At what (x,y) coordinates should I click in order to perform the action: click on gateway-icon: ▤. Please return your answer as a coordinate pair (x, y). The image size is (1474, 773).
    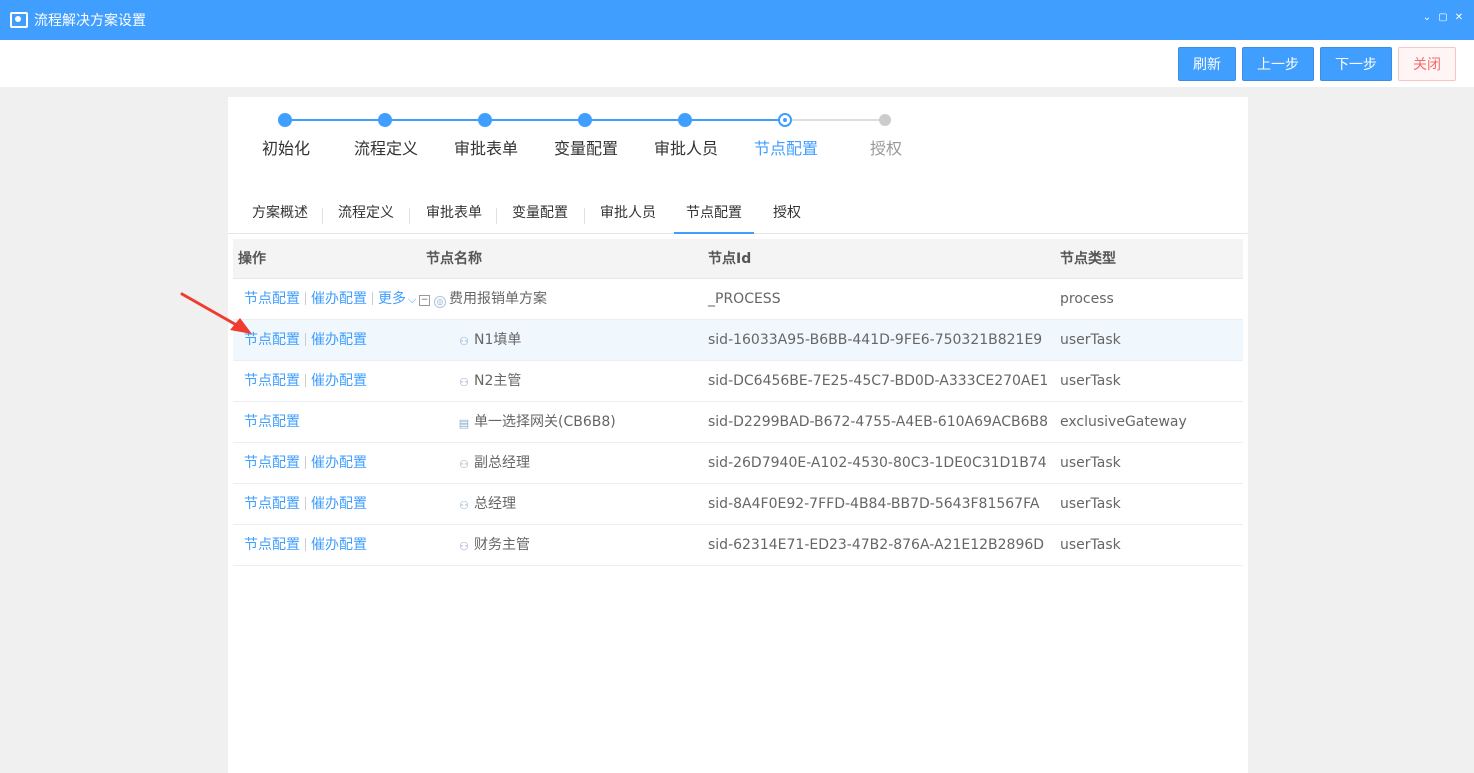
    Looking at the image, I should click on (464, 423).